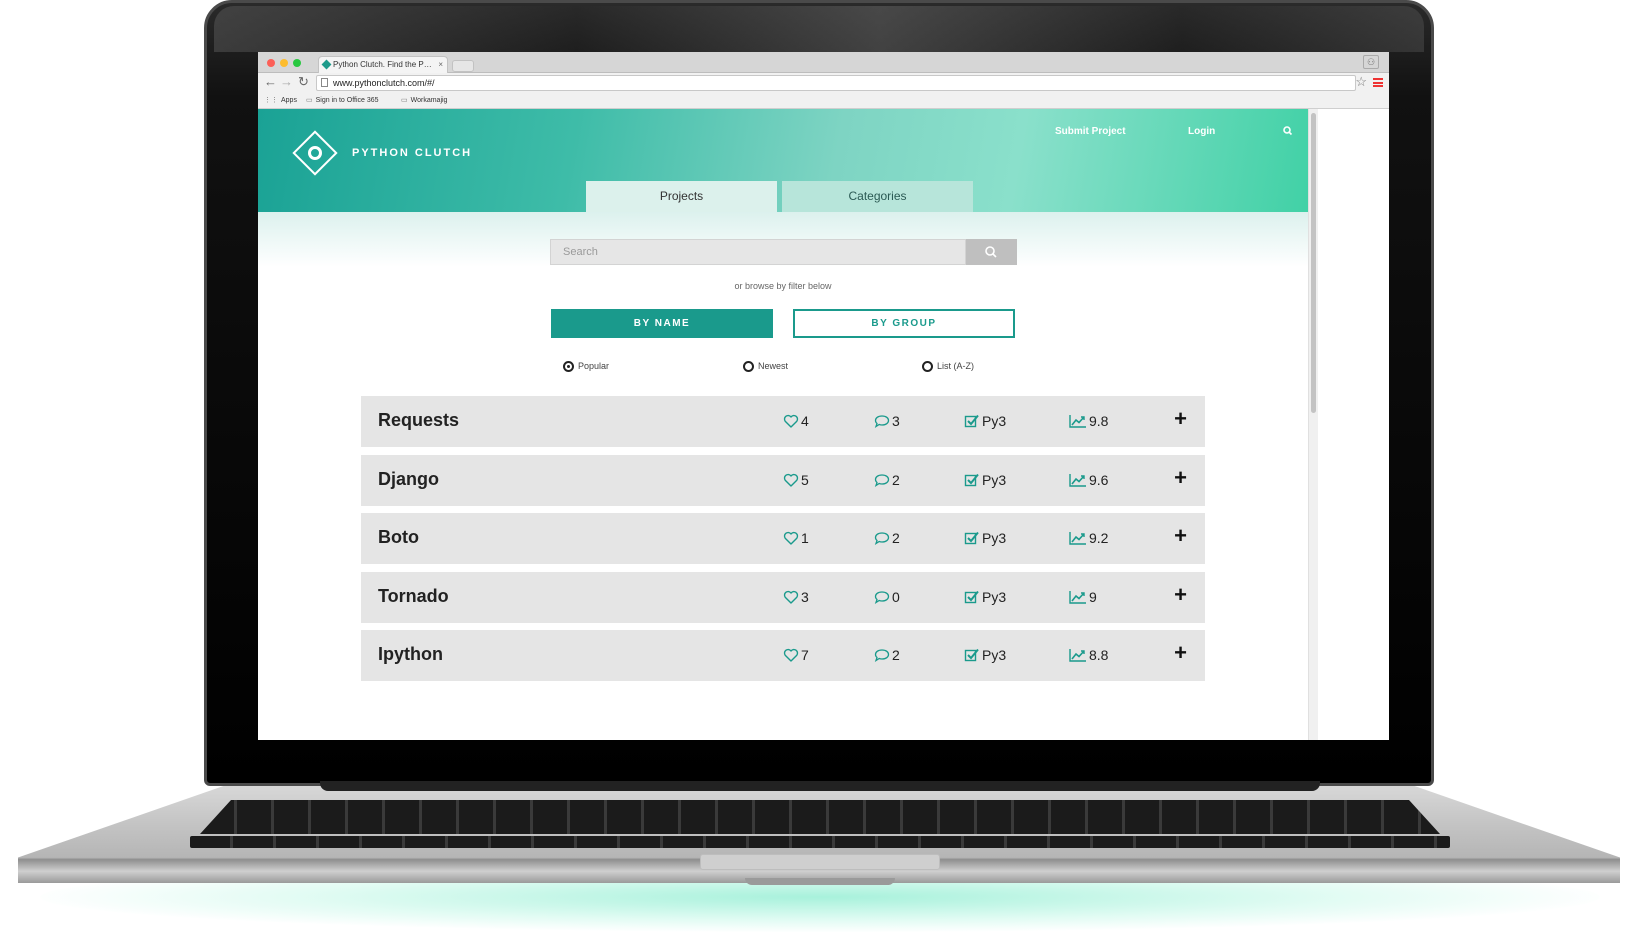 This screenshot has width=1638, height=950. What do you see at coordinates (1313, 263) in the screenshot?
I see `scrollbar-thumb` at bounding box center [1313, 263].